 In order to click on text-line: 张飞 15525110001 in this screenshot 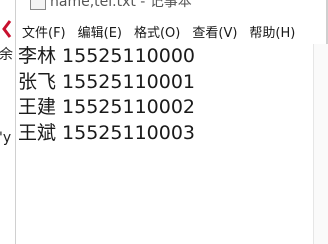, I will do `click(107, 81)`.